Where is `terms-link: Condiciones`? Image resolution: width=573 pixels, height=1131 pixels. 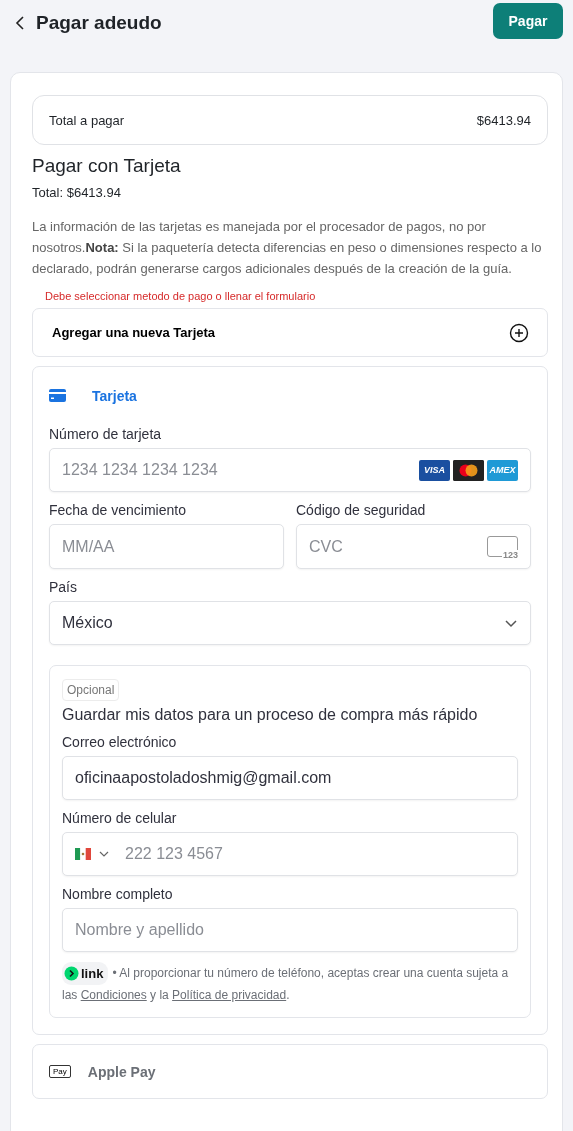
terms-link: Condiciones is located at coordinates (113, 995).